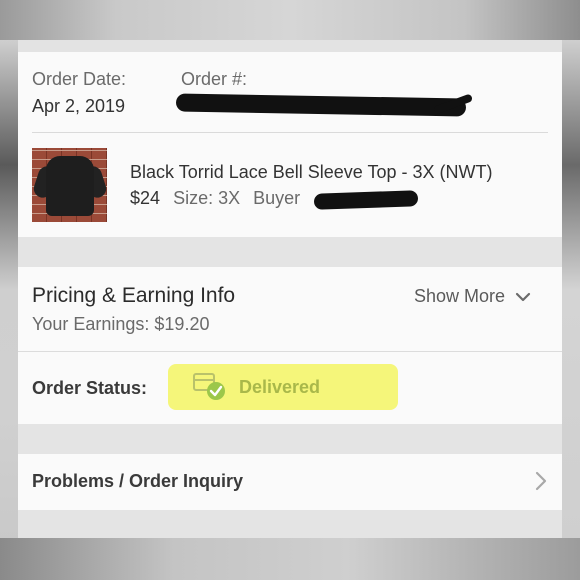 This screenshot has width=580, height=580. What do you see at coordinates (138, 481) in the screenshot?
I see `problems-inquiry-label: Problems / Order Inquiry` at bounding box center [138, 481].